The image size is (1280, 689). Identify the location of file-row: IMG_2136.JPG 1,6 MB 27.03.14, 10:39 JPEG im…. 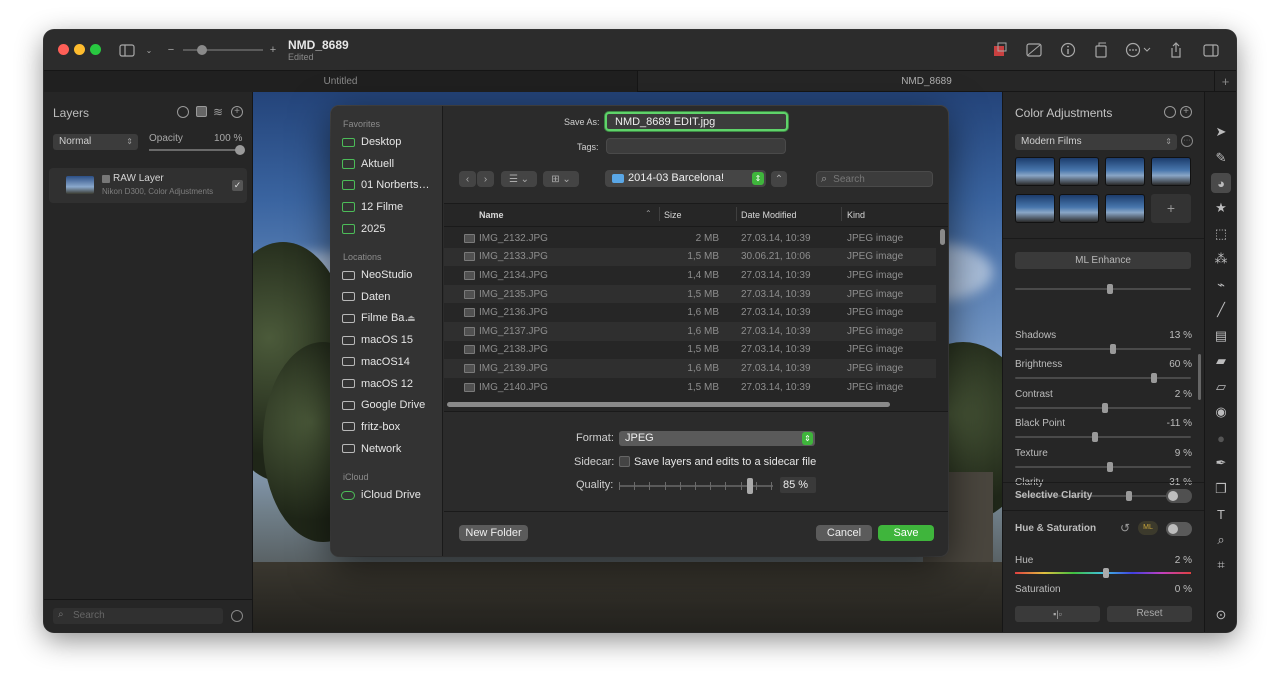
(690, 312).